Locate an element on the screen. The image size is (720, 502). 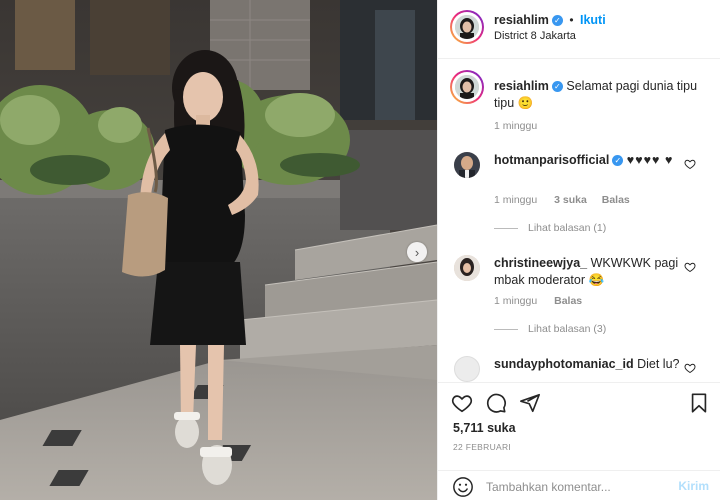
comment-item: sundayphotomaniac_id Diet lu? is located at coordinates (579, 368).